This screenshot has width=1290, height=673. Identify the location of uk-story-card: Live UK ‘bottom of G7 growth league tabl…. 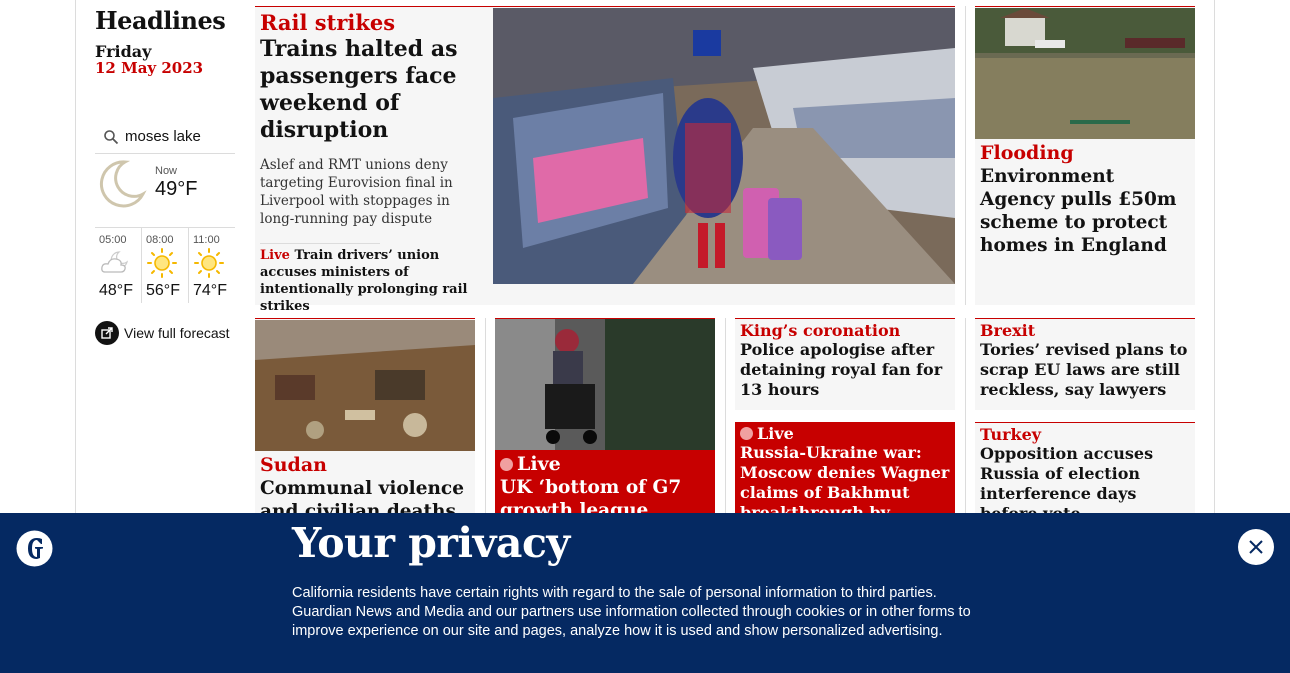
(605, 431).